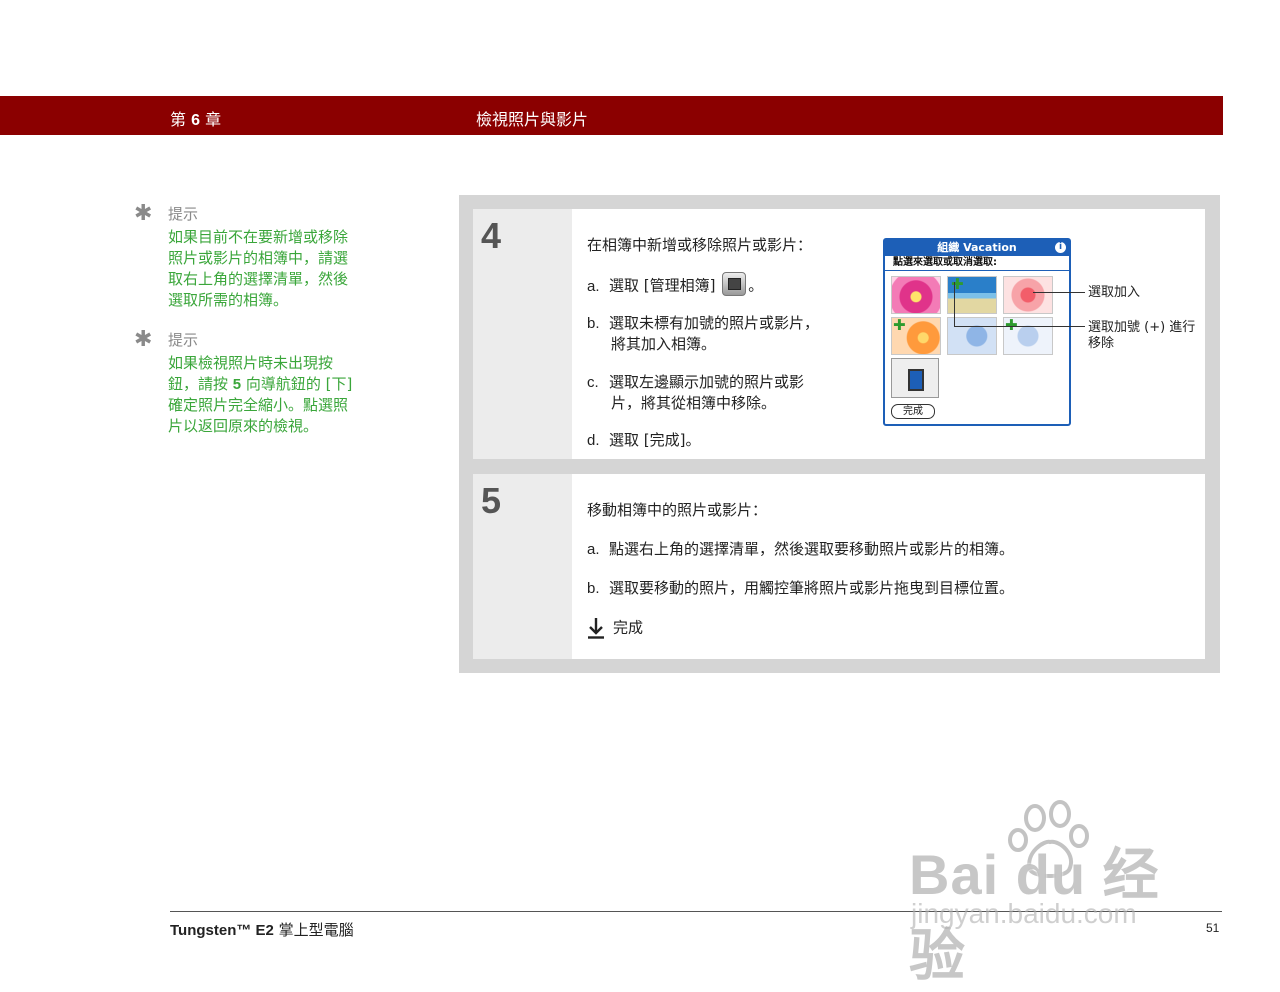 The image size is (1280, 992). What do you see at coordinates (491, 235) in the screenshot?
I see `step-number: 4` at bounding box center [491, 235].